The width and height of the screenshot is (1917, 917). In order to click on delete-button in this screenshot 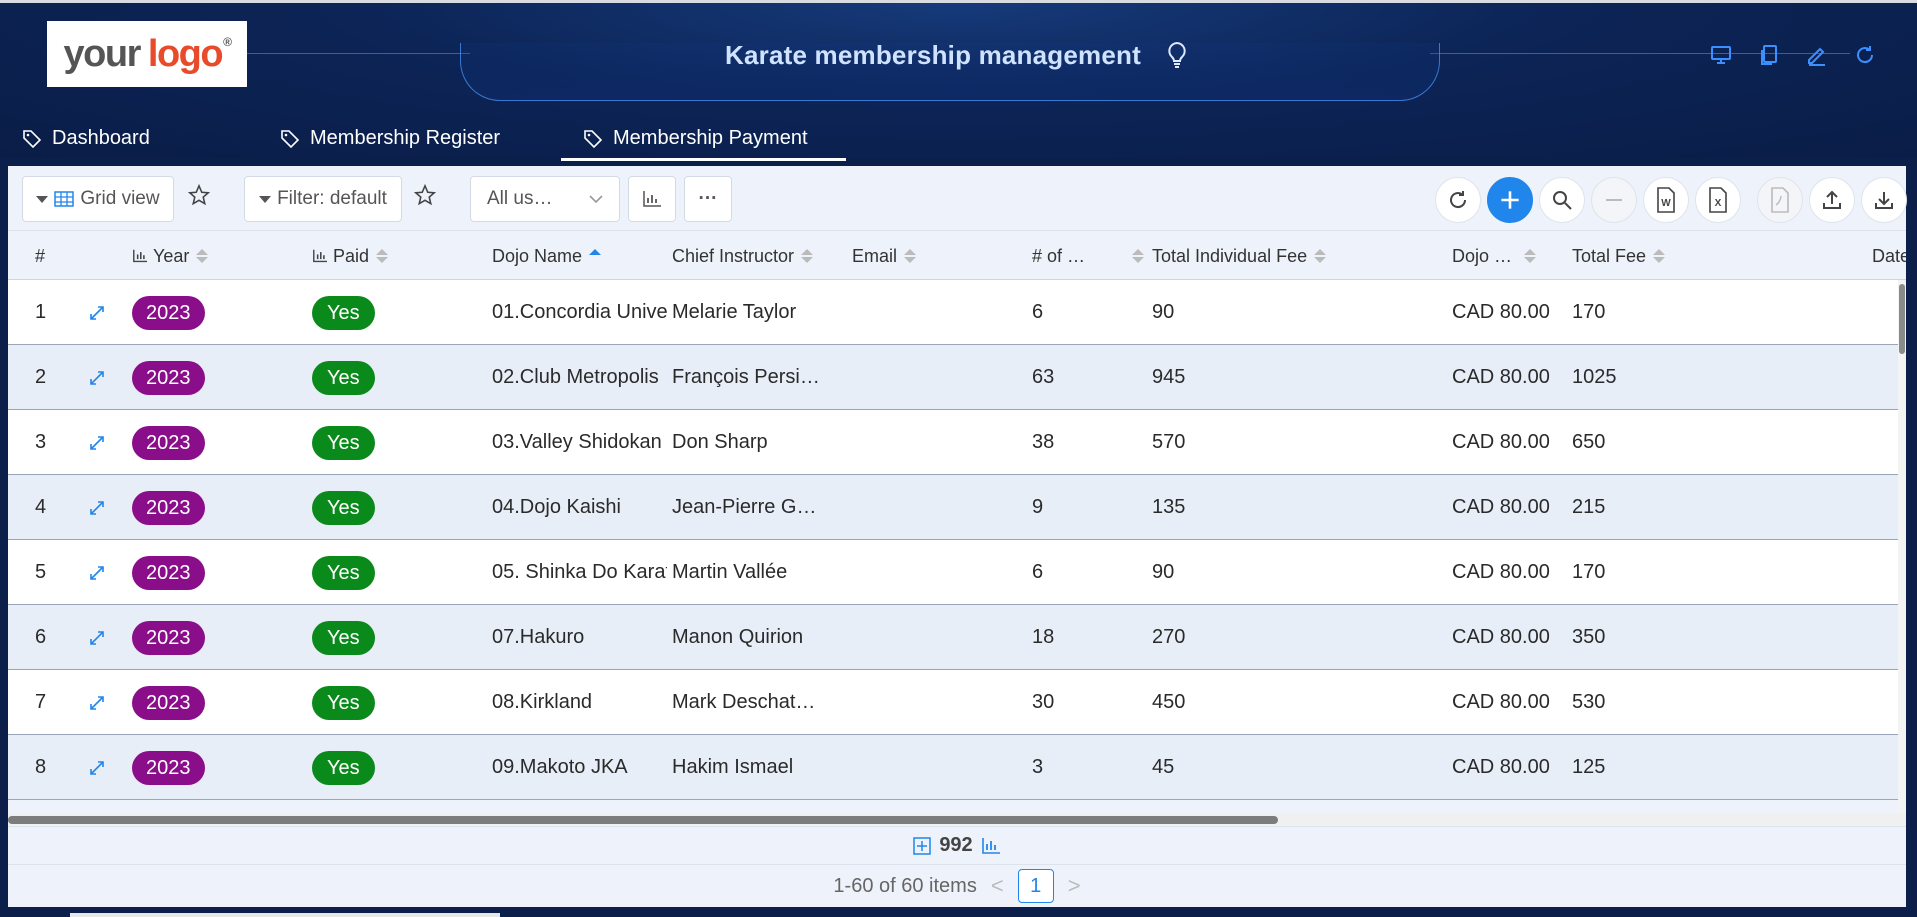, I will do `click(1614, 200)`.